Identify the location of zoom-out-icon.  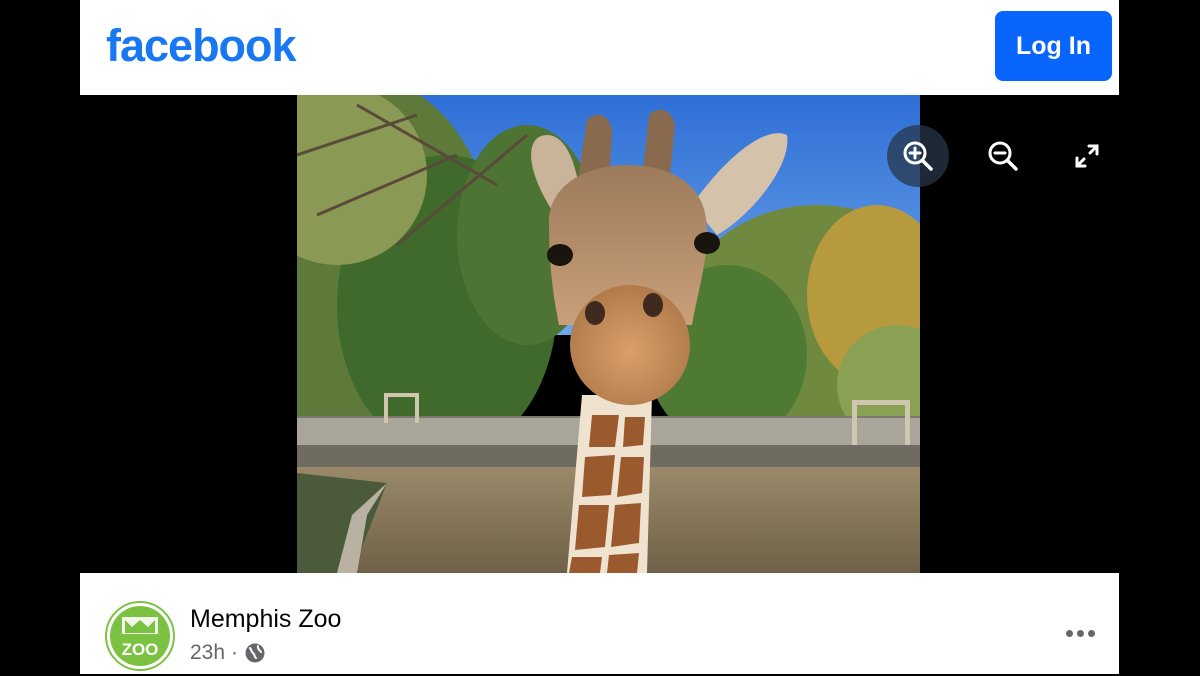
(1003, 156).